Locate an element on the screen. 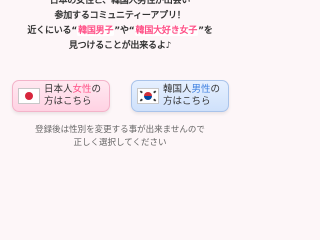 This screenshot has width=320, height=240. warning-line-1: 登録後は性別を変更する事が出来ませんので is located at coordinates (120, 130).